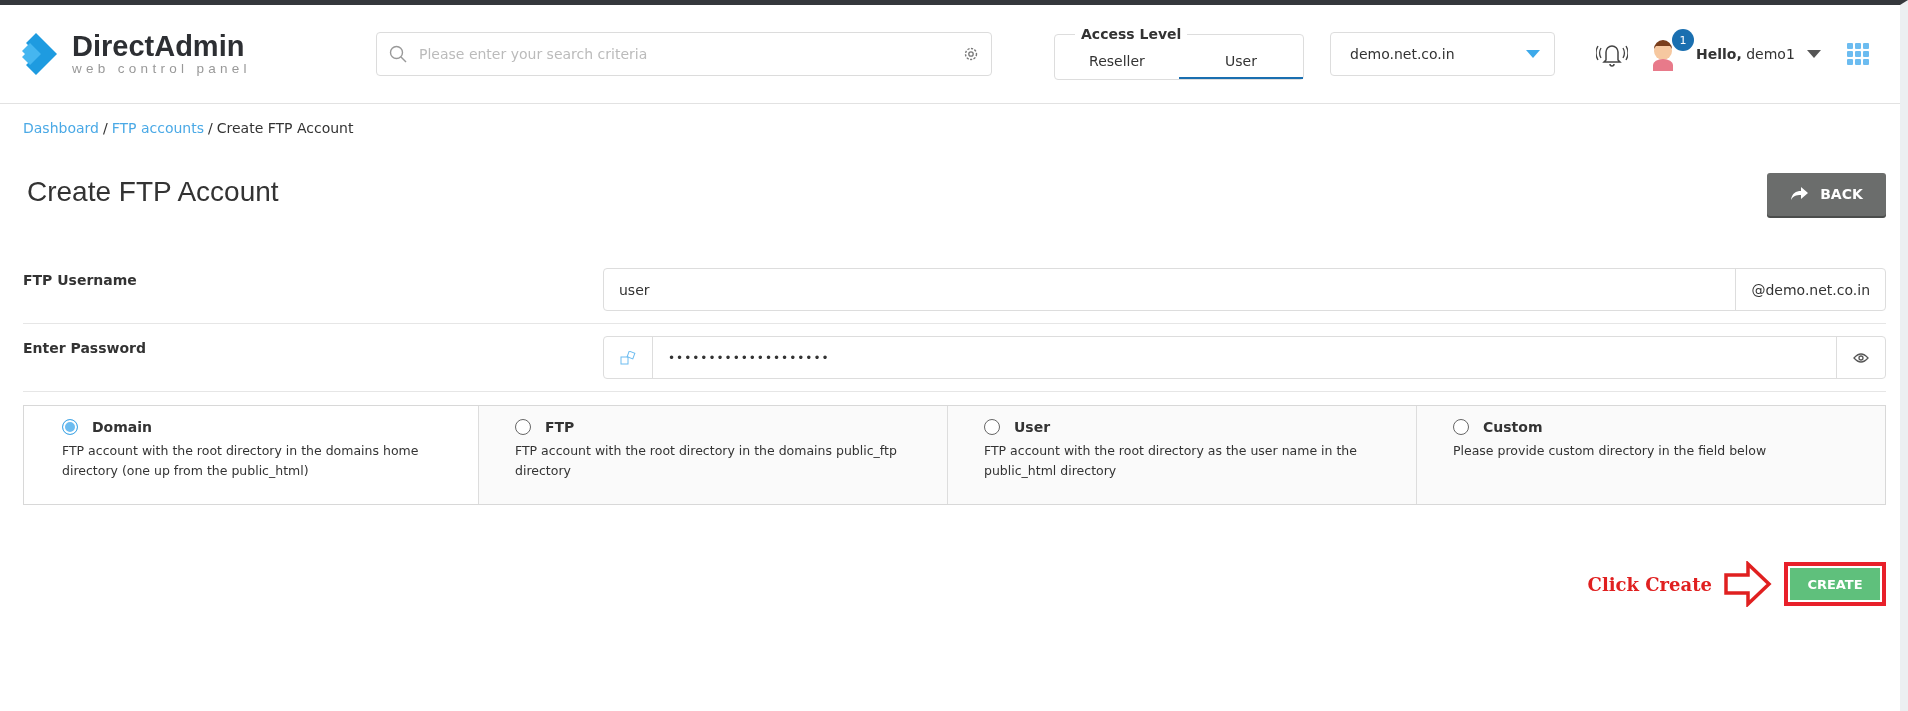 The width and height of the screenshot is (1908, 711). I want to click on back-button: BACK, so click(1826, 194).